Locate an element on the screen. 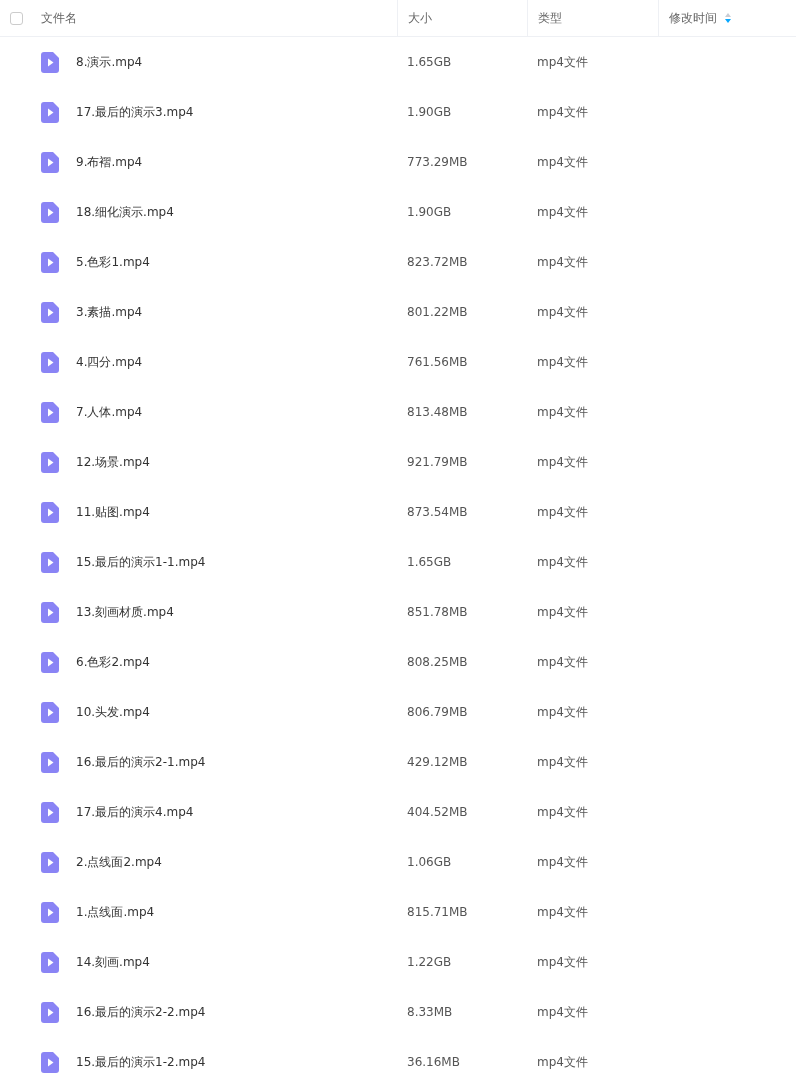  sort-icon is located at coordinates (728, 18).